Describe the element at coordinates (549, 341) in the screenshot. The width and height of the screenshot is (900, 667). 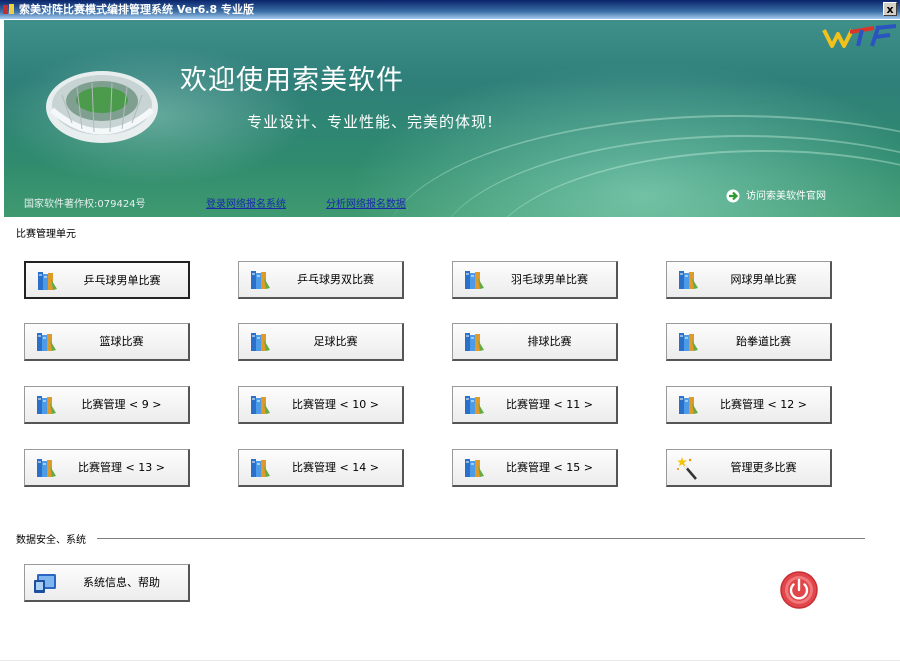
I see `button-label: 排球比赛` at that location.